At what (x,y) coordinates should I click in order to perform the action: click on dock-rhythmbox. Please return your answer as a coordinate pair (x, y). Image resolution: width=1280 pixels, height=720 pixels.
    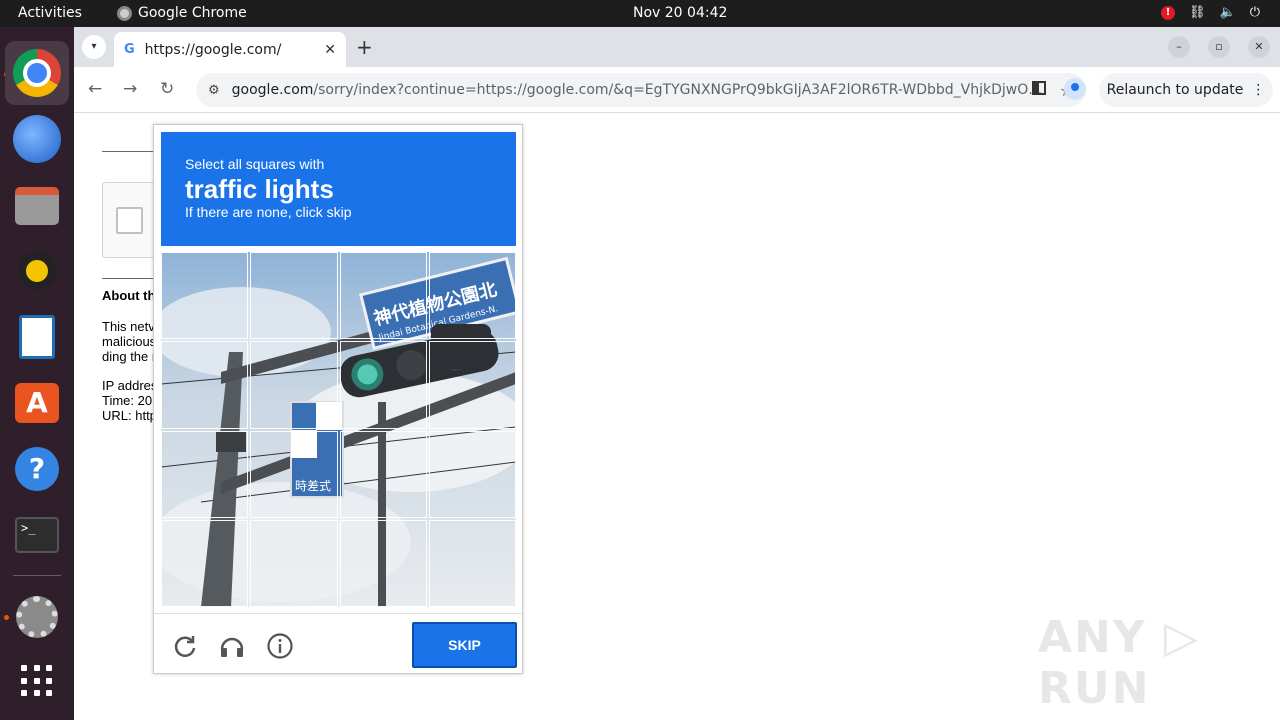
    Looking at the image, I should click on (37, 271).